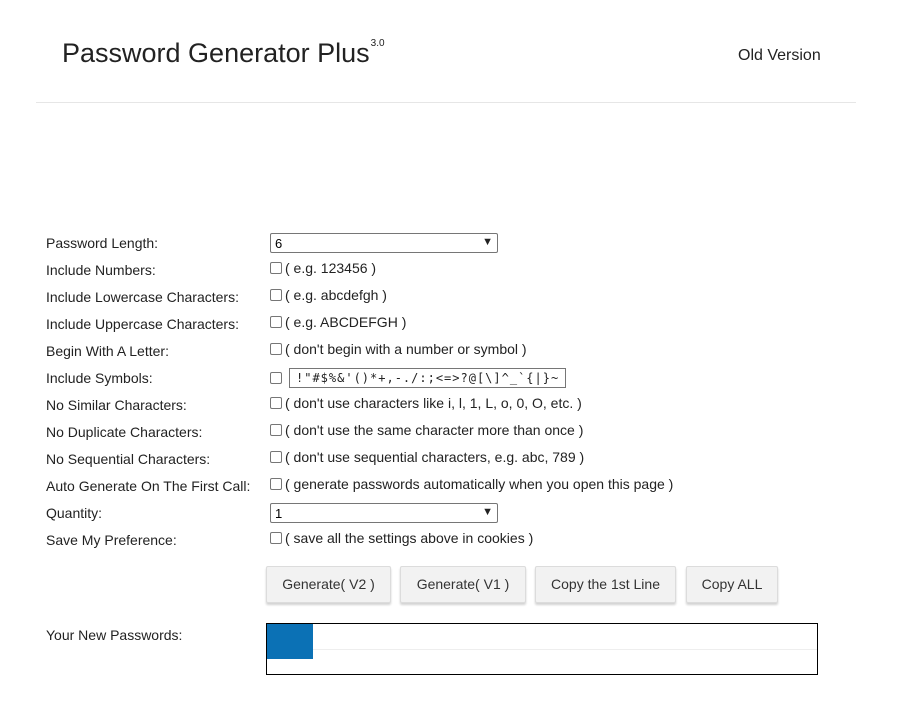 The image size is (897, 716). Describe the element at coordinates (384, 513) in the screenshot. I see `quantity-select: 1 ▼` at that location.